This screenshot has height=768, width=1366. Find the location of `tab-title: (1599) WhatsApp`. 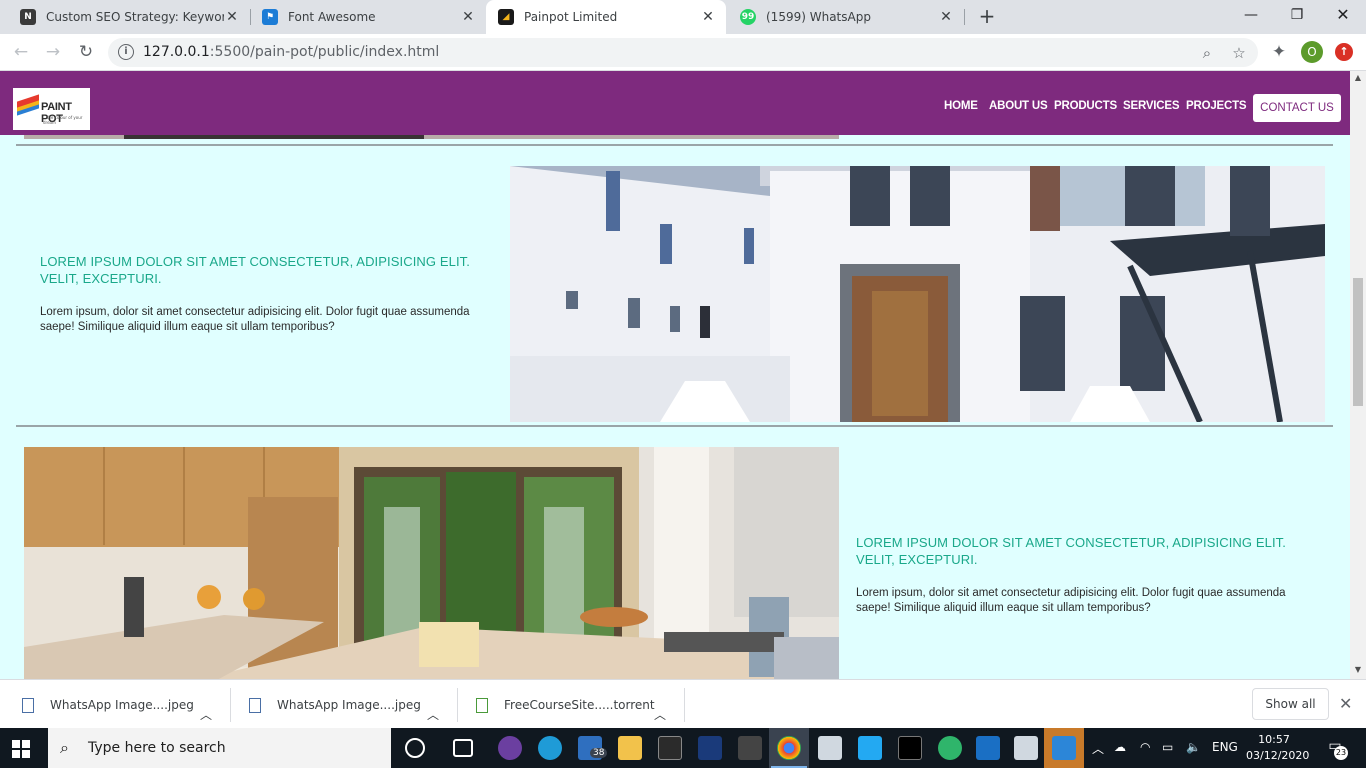

tab-title: (1599) WhatsApp is located at coordinates (818, 17).